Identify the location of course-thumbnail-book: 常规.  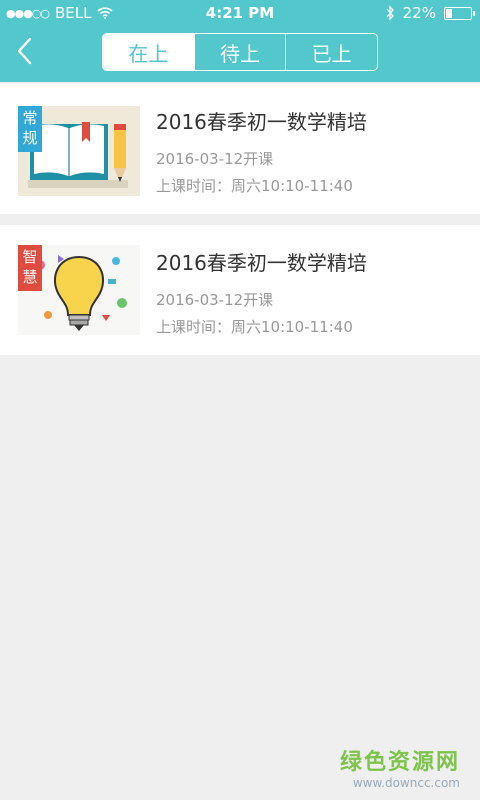
(79, 151).